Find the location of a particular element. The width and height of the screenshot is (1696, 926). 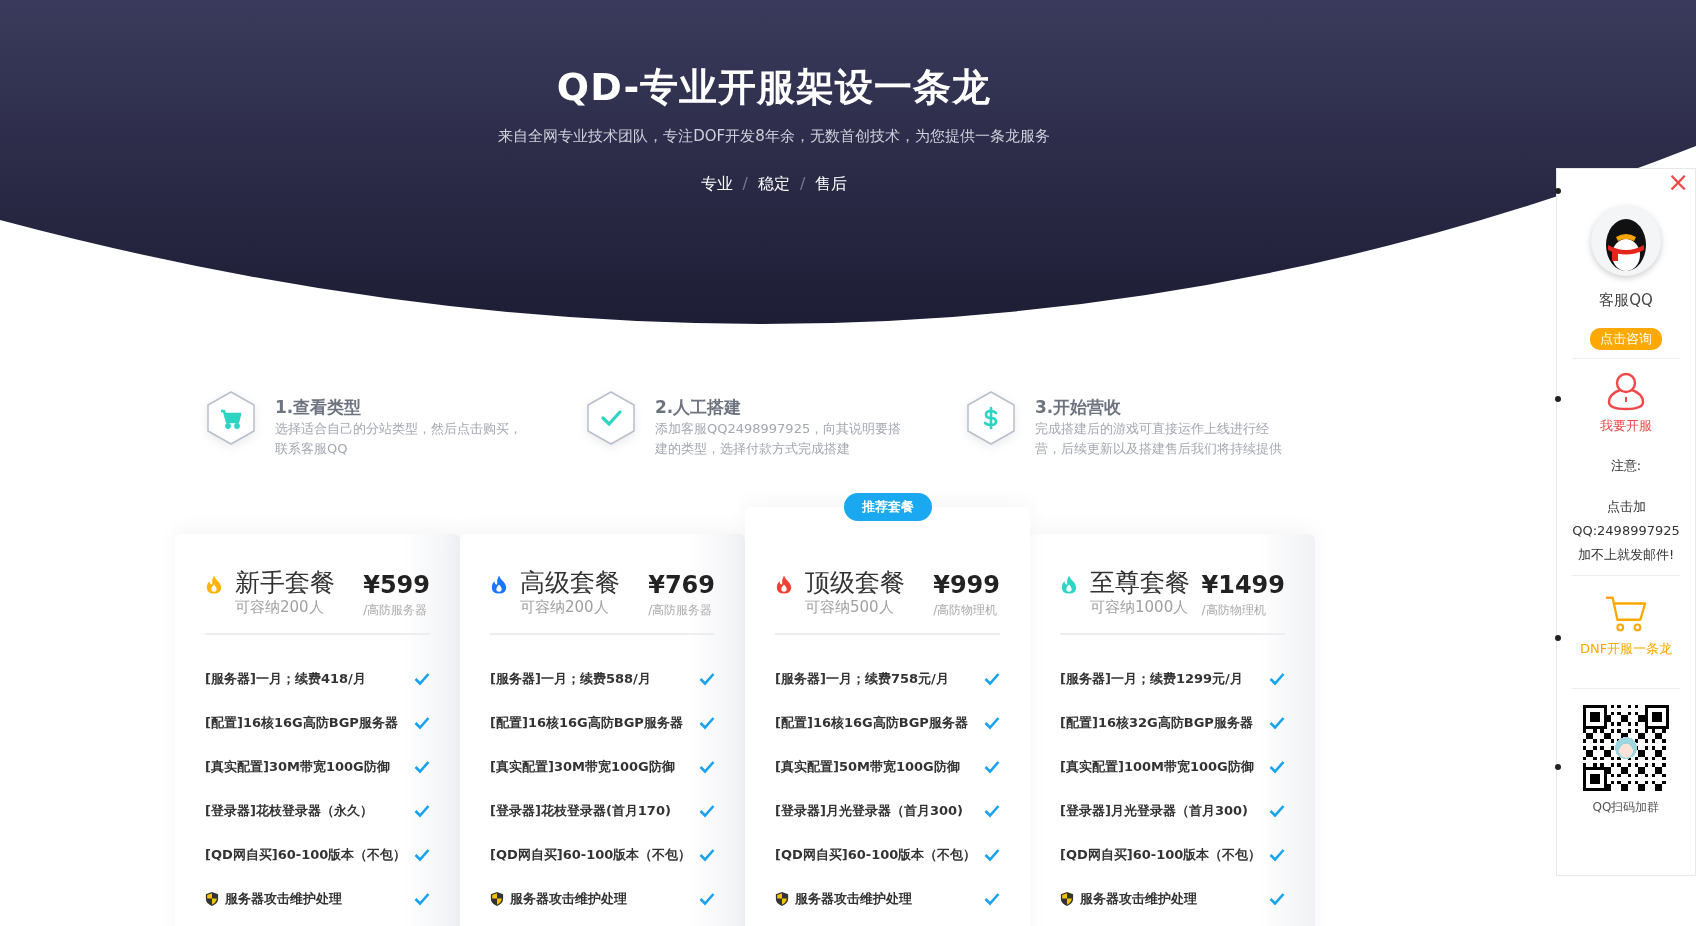

person-icon is located at coordinates (1626, 391).